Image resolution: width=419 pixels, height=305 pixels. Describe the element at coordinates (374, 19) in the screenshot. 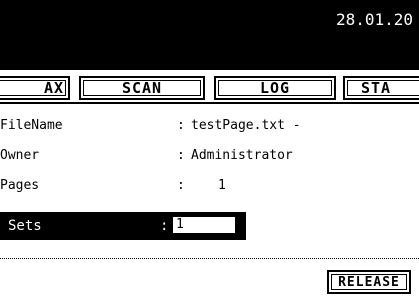

I see `date-time: 28.01.20` at that location.